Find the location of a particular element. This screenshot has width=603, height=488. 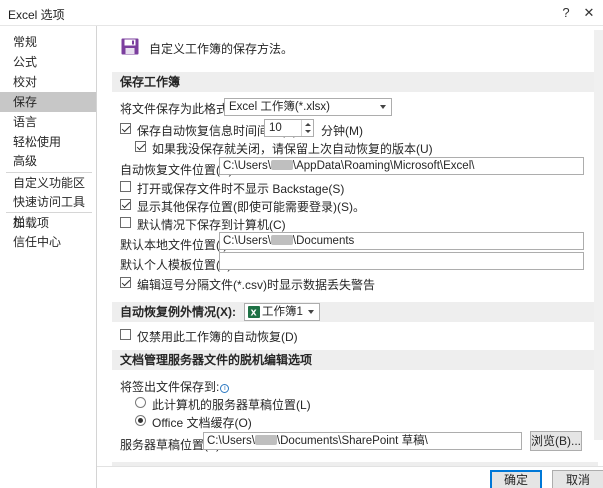

personal-template-input is located at coordinates (401, 261).